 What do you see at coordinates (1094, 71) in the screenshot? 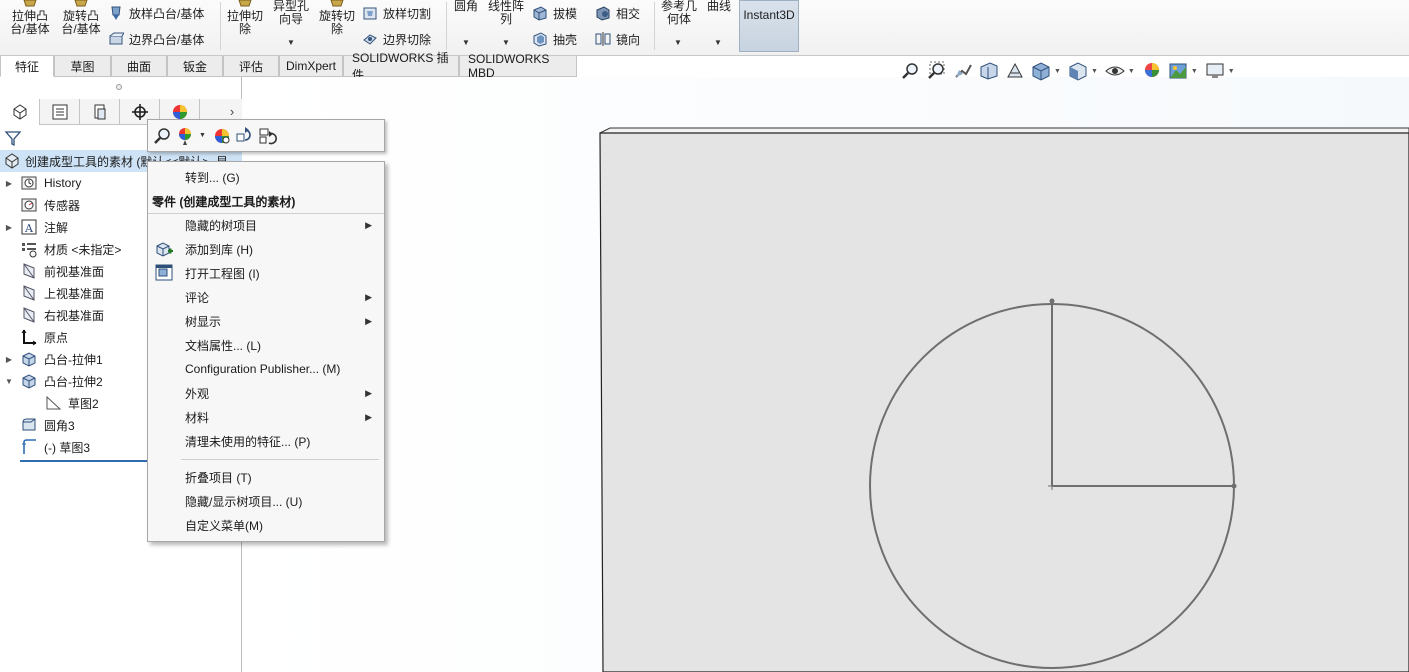
I see `display-style-dropdown: ▼` at bounding box center [1094, 71].